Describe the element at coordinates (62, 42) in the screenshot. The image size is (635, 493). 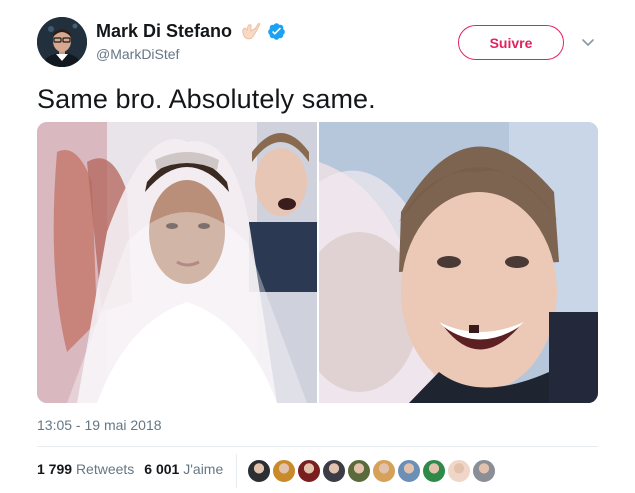
I see `author-avatar` at that location.